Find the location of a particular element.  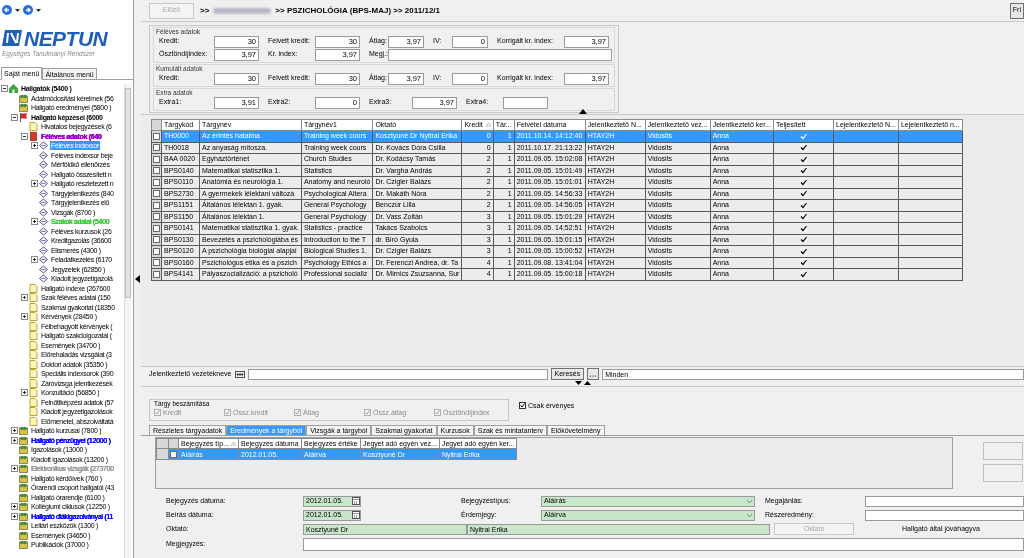

collapse-arrow-icon is located at coordinates (137, 279).